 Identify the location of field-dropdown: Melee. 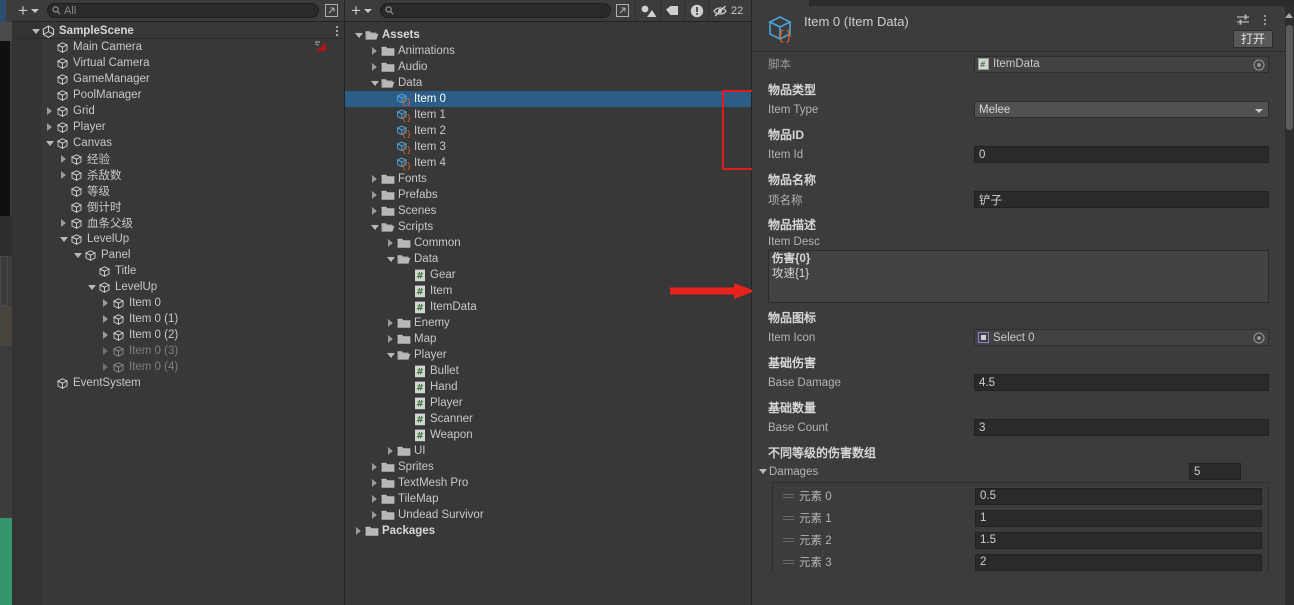
(1121, 109).